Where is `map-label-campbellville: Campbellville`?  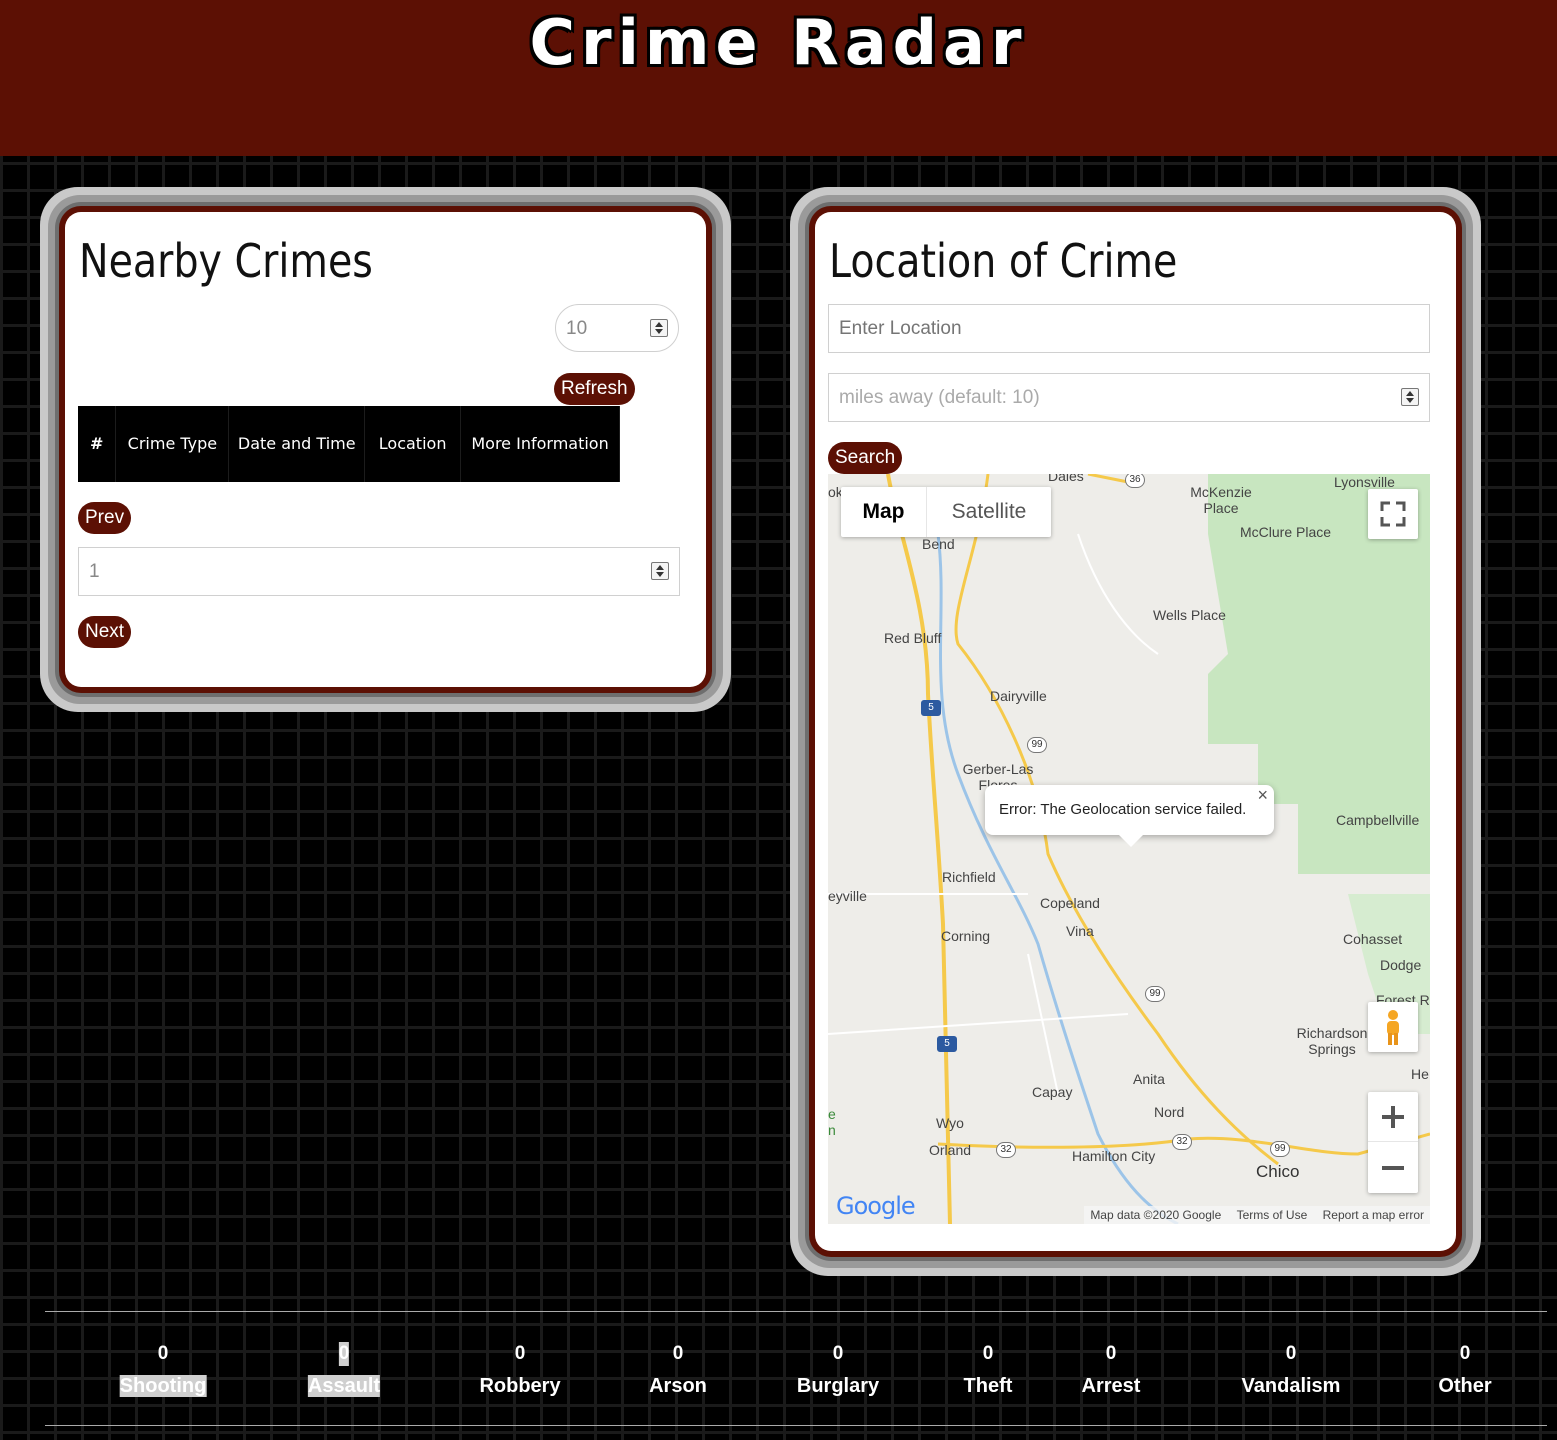 map-label-campbellville: Campbellville is located at coordinates (1378, 820).